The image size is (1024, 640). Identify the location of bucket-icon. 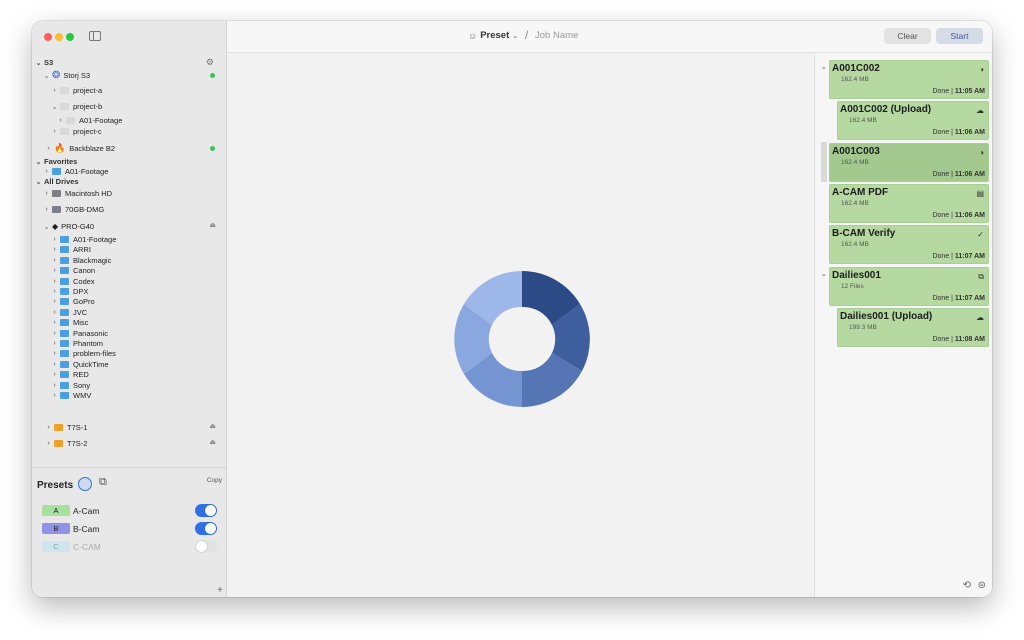
(64, 106).